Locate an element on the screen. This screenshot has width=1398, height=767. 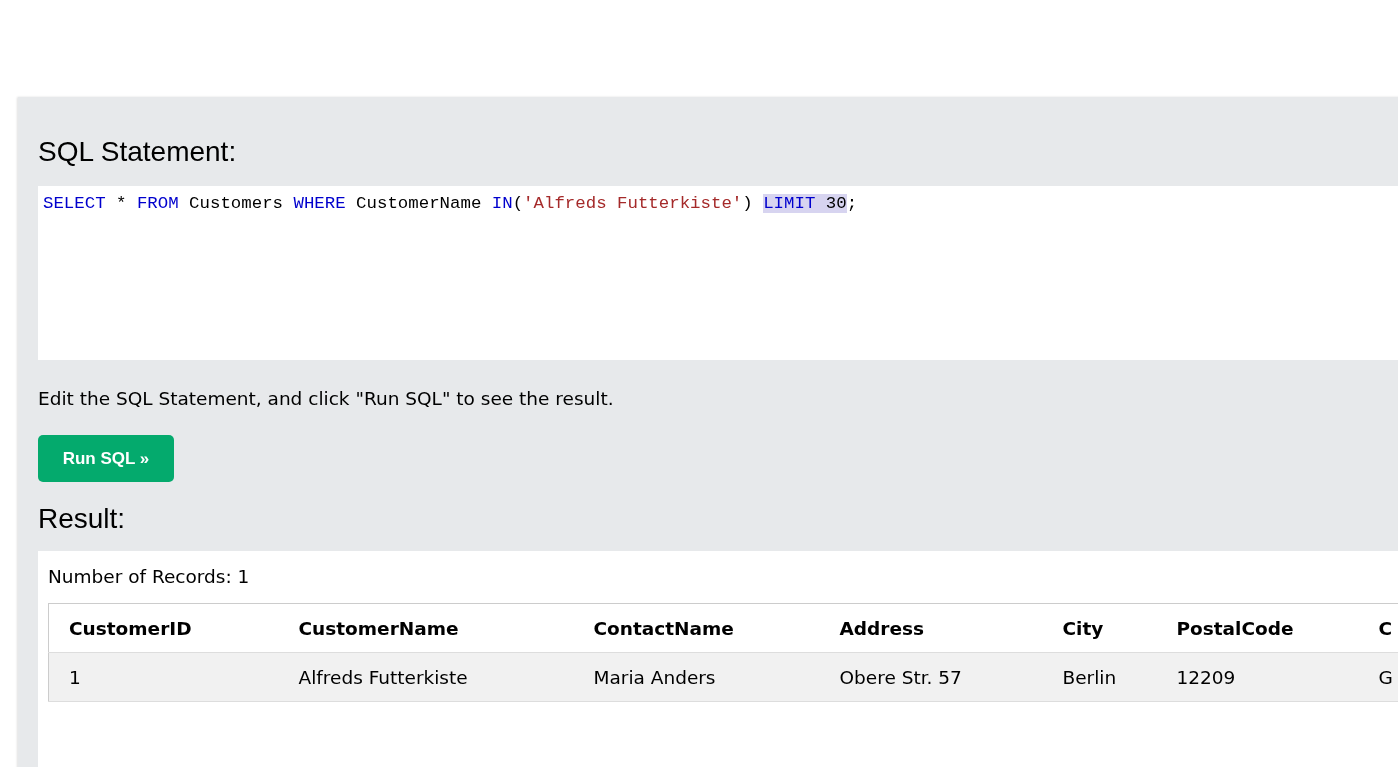
table-cell: Alfreds Futterkiste is located at coordinates (383, 677).